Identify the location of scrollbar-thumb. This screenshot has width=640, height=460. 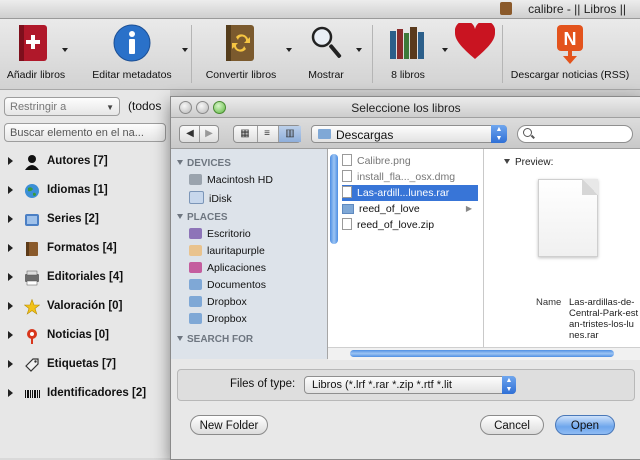
(482, 353).